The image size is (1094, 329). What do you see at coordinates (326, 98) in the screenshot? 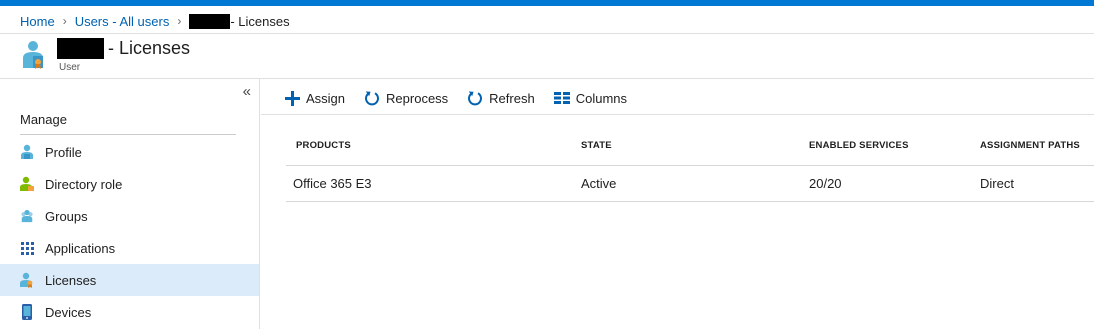
I see `assign-button-label: Assign` at bounding box center [326, 98].